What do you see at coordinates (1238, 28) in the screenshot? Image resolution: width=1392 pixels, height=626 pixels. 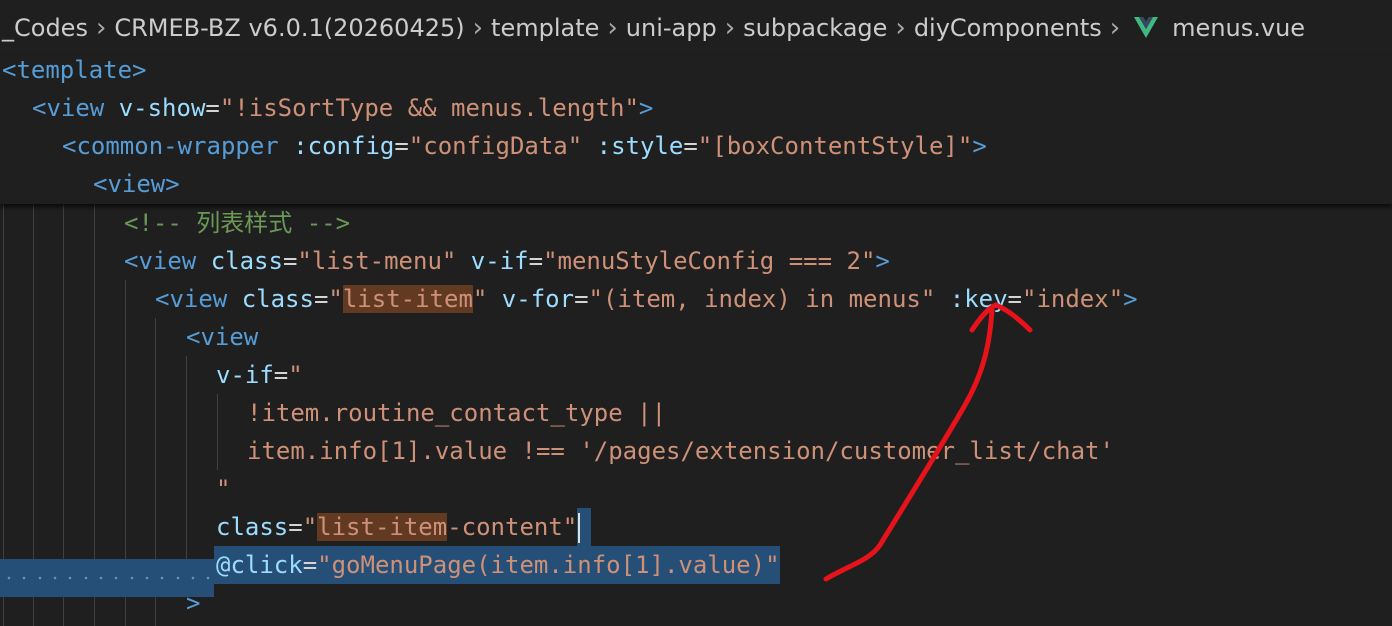 I see `breadcrumb-file-name: menus.vue` at bounding box center [1238, 28].